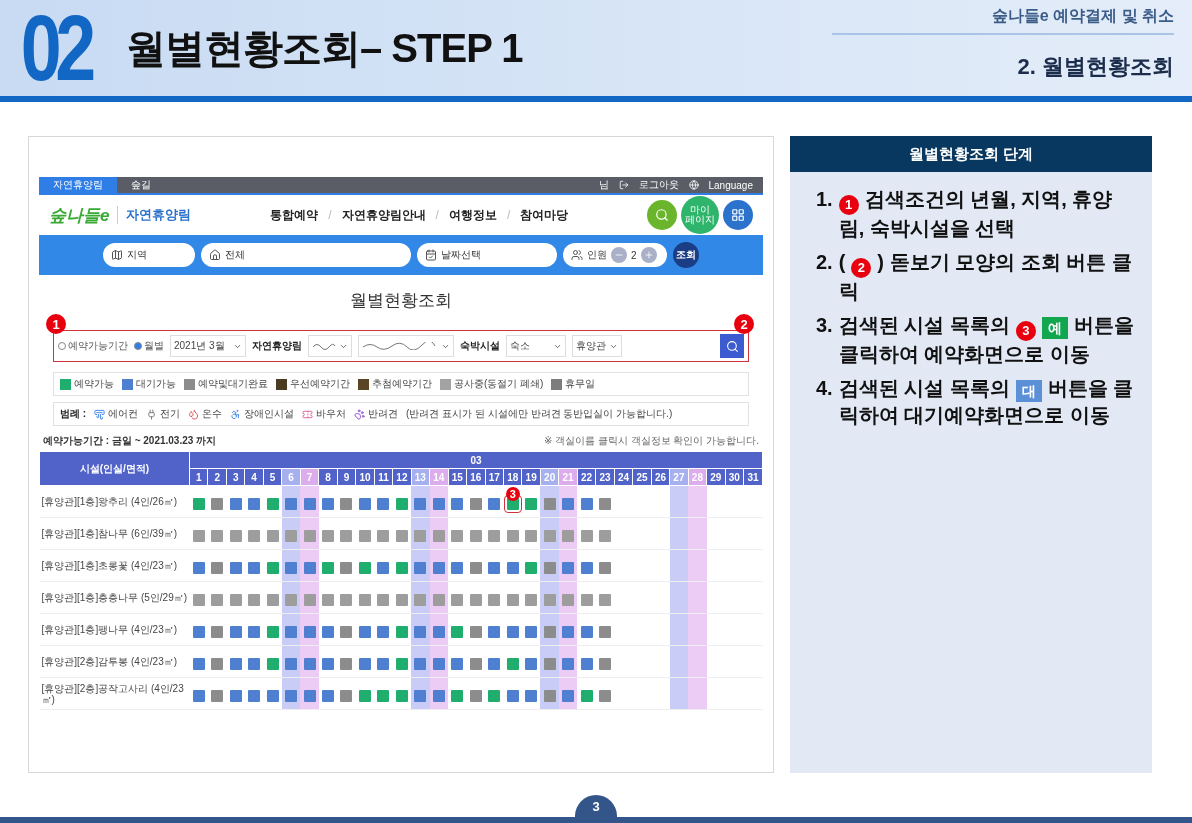 This screenshot has width=1192, height=823. I want to click on minus-button, so click(619, 255).